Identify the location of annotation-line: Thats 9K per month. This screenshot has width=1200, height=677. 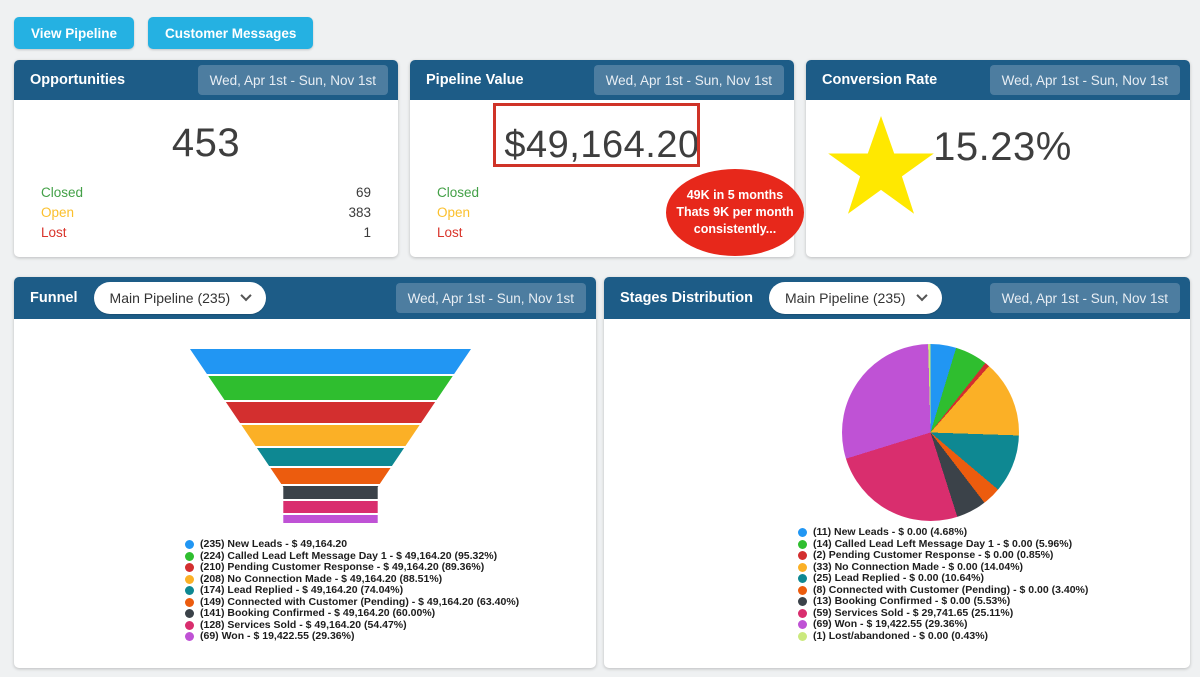
(735, 211).